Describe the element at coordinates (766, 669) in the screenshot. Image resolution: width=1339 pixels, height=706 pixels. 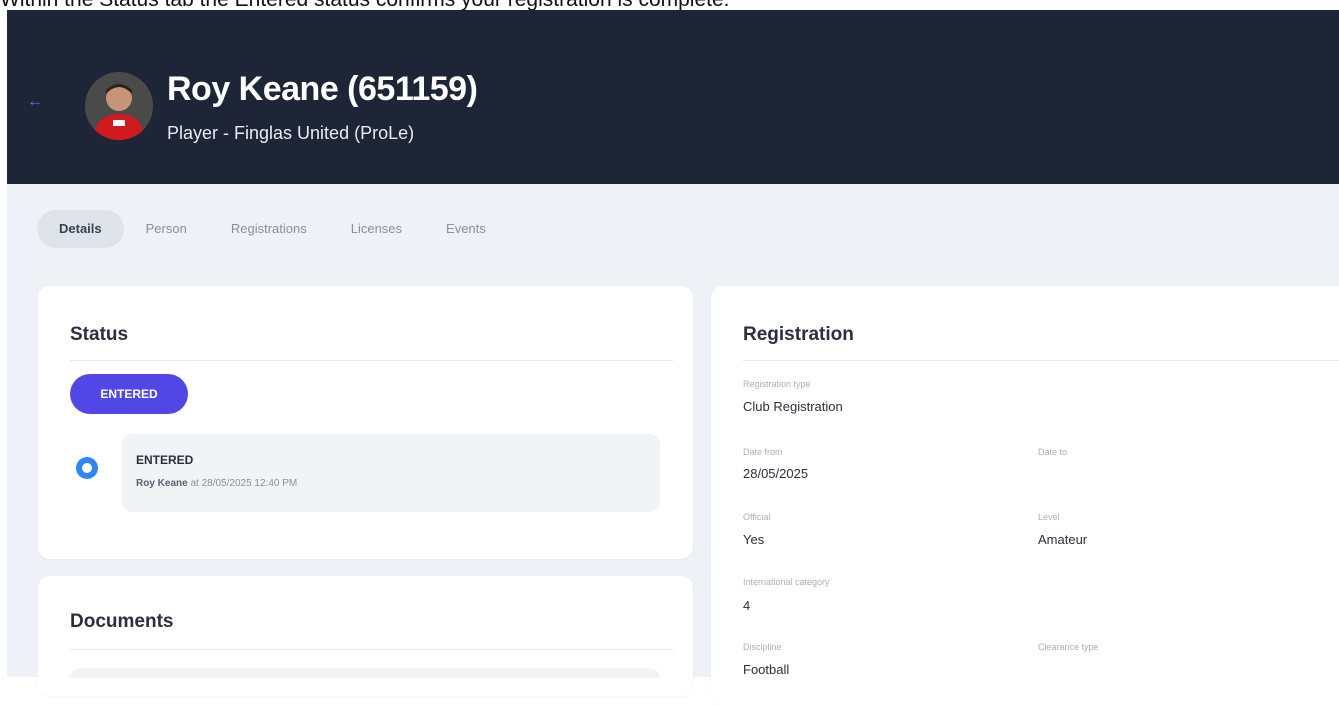
I see `discipline-value: Football` at that location.